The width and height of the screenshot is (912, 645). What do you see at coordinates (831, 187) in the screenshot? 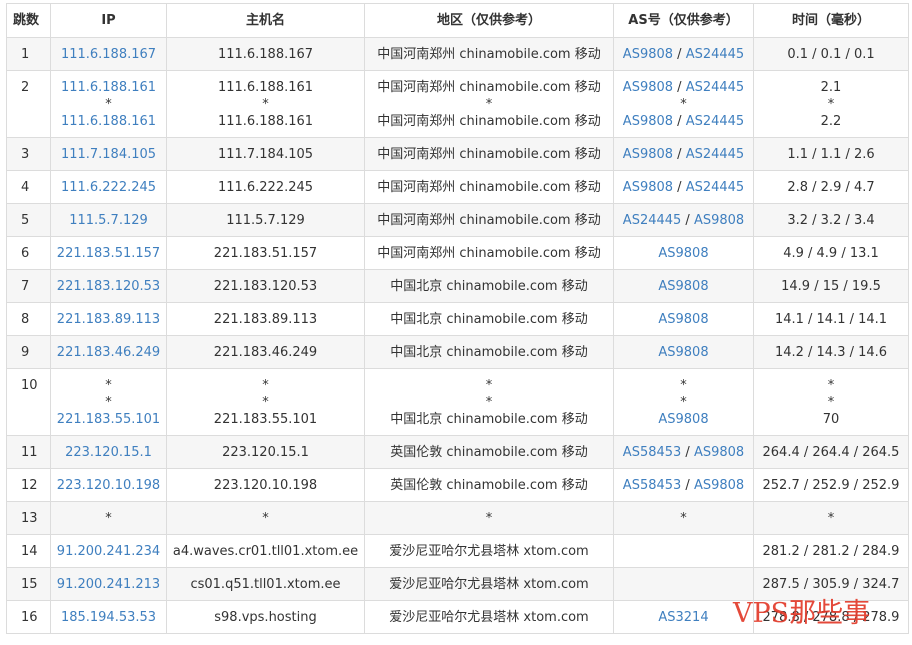
I see `latency-text: 2.8 / 2.9 / 4.7` at bounding box center [831, 187].